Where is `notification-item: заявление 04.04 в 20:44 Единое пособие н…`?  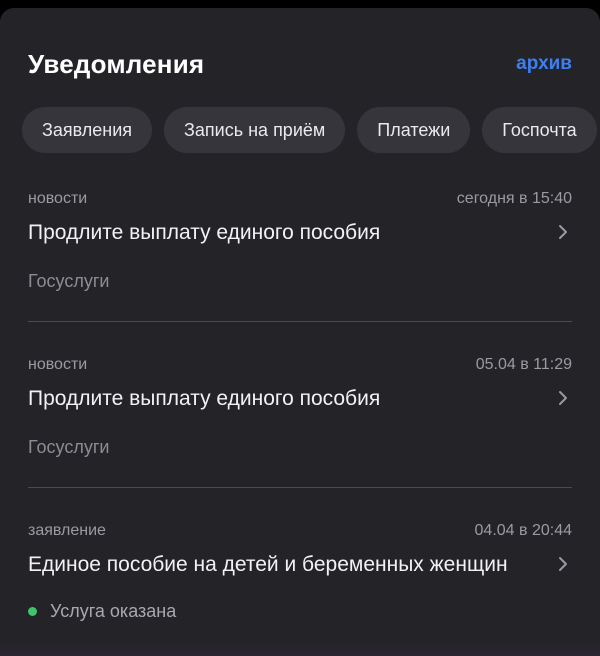 notification-item: заявление 04.04 в 20:44 Единое пособие н… is located at coordinates (300, 569).